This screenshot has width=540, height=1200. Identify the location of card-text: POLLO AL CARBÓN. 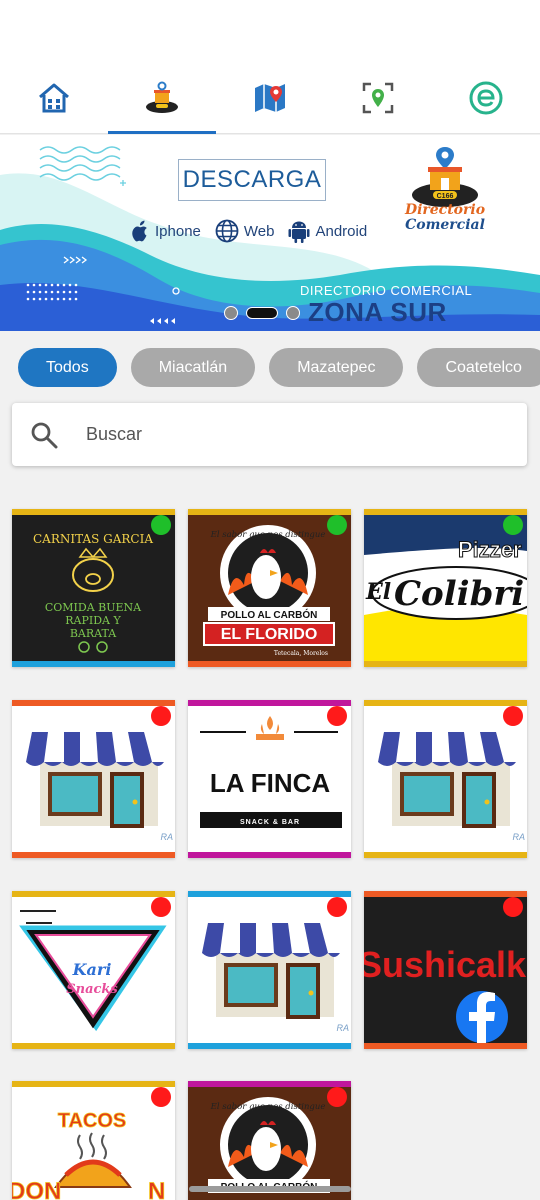
(269, 614).